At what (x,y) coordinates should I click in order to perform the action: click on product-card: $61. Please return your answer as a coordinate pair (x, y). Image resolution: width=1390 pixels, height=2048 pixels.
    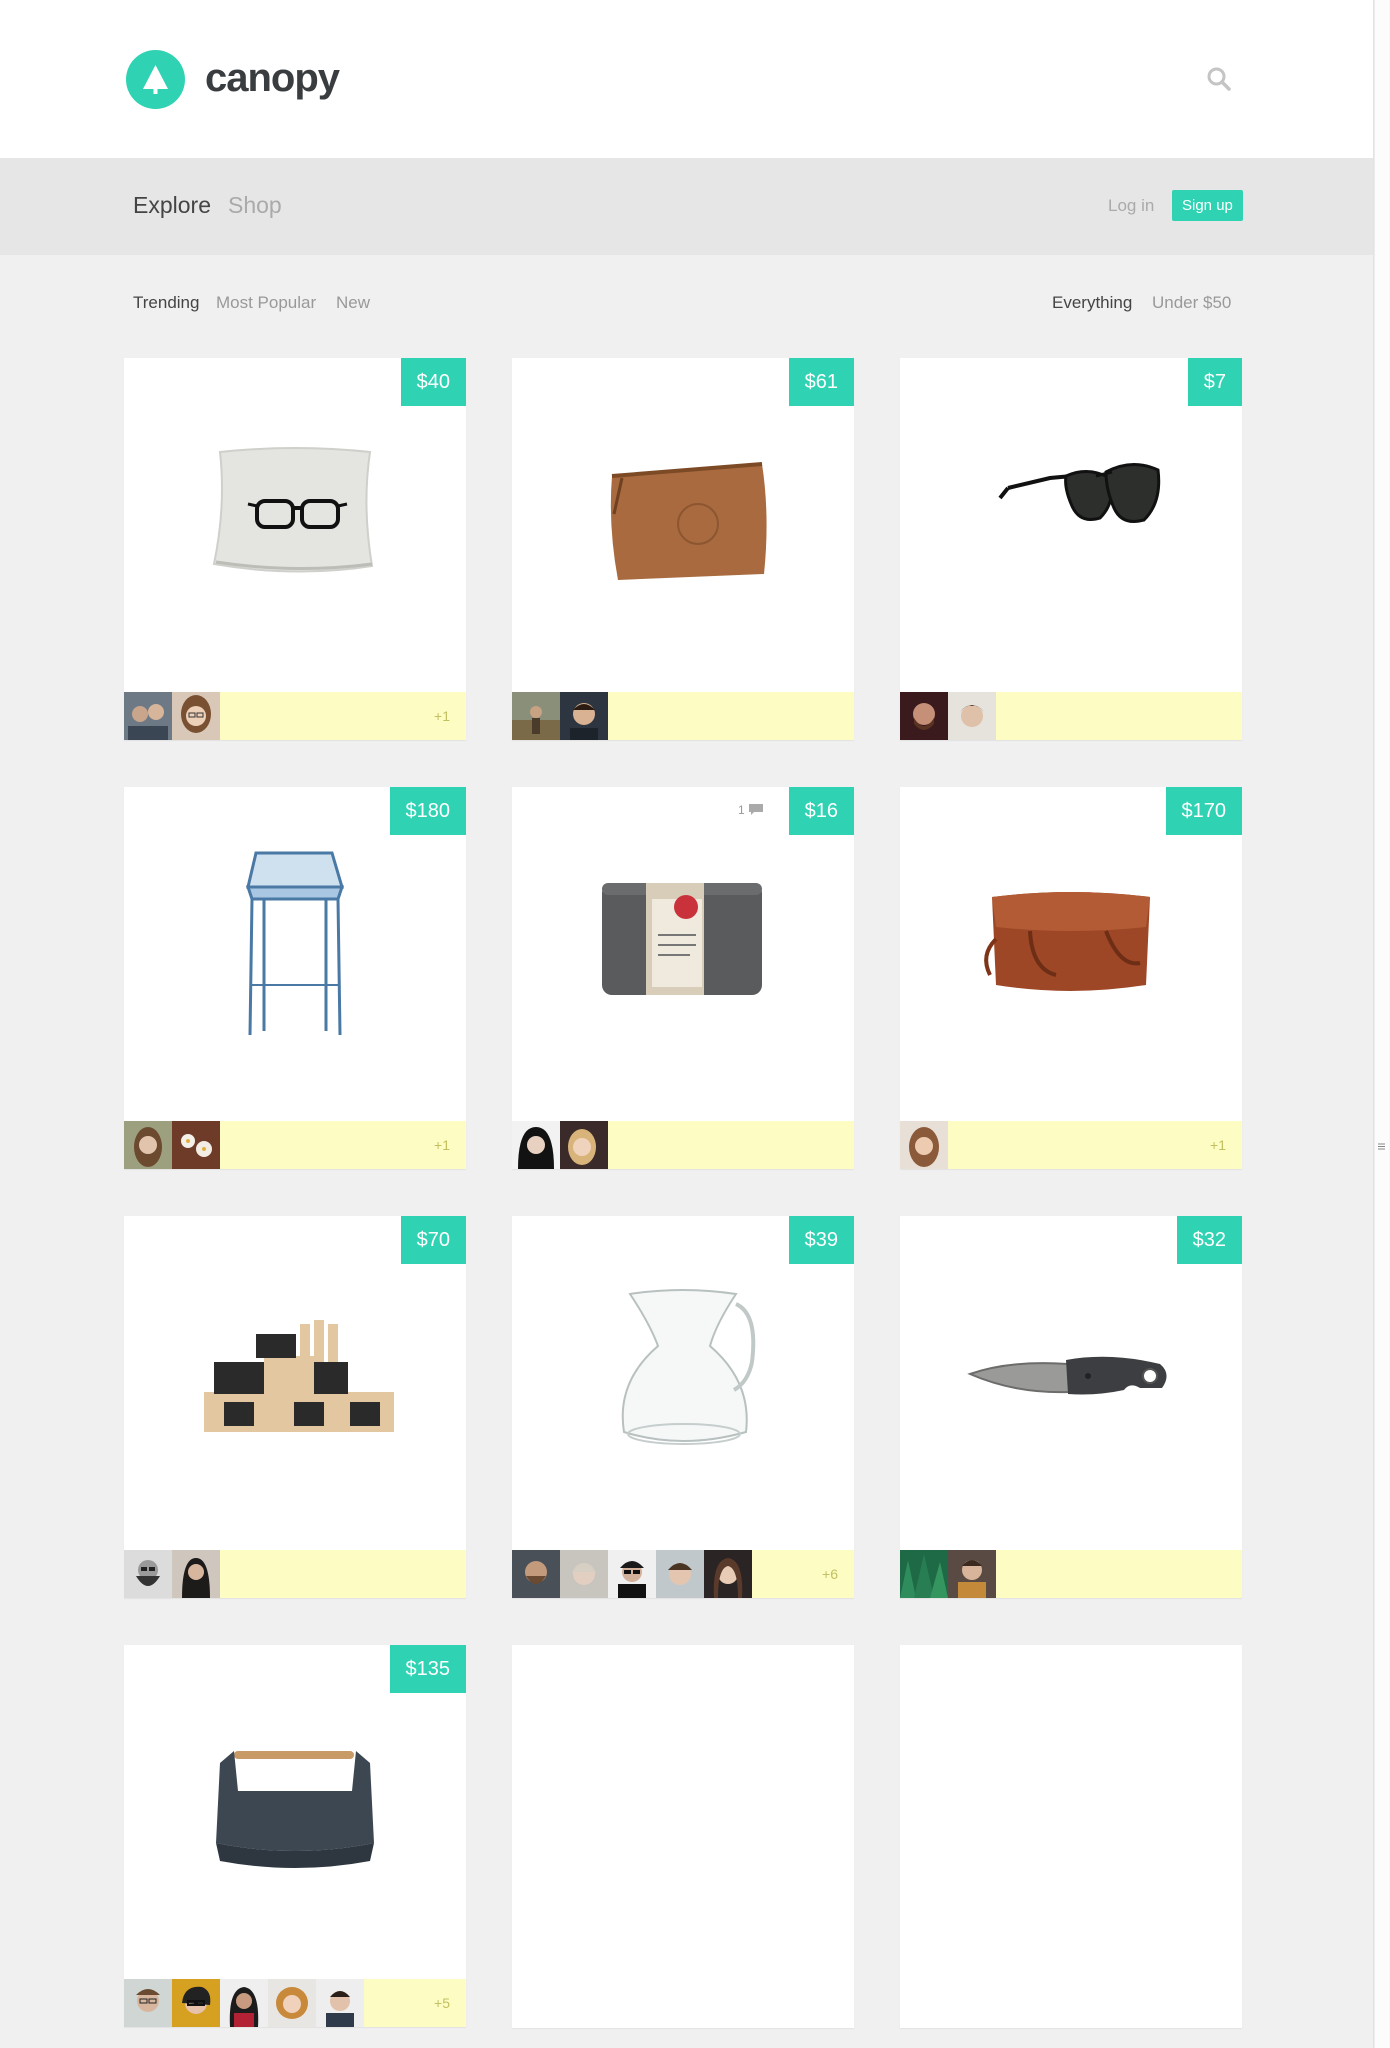
    Looking at the image, I should click on (683, 549).